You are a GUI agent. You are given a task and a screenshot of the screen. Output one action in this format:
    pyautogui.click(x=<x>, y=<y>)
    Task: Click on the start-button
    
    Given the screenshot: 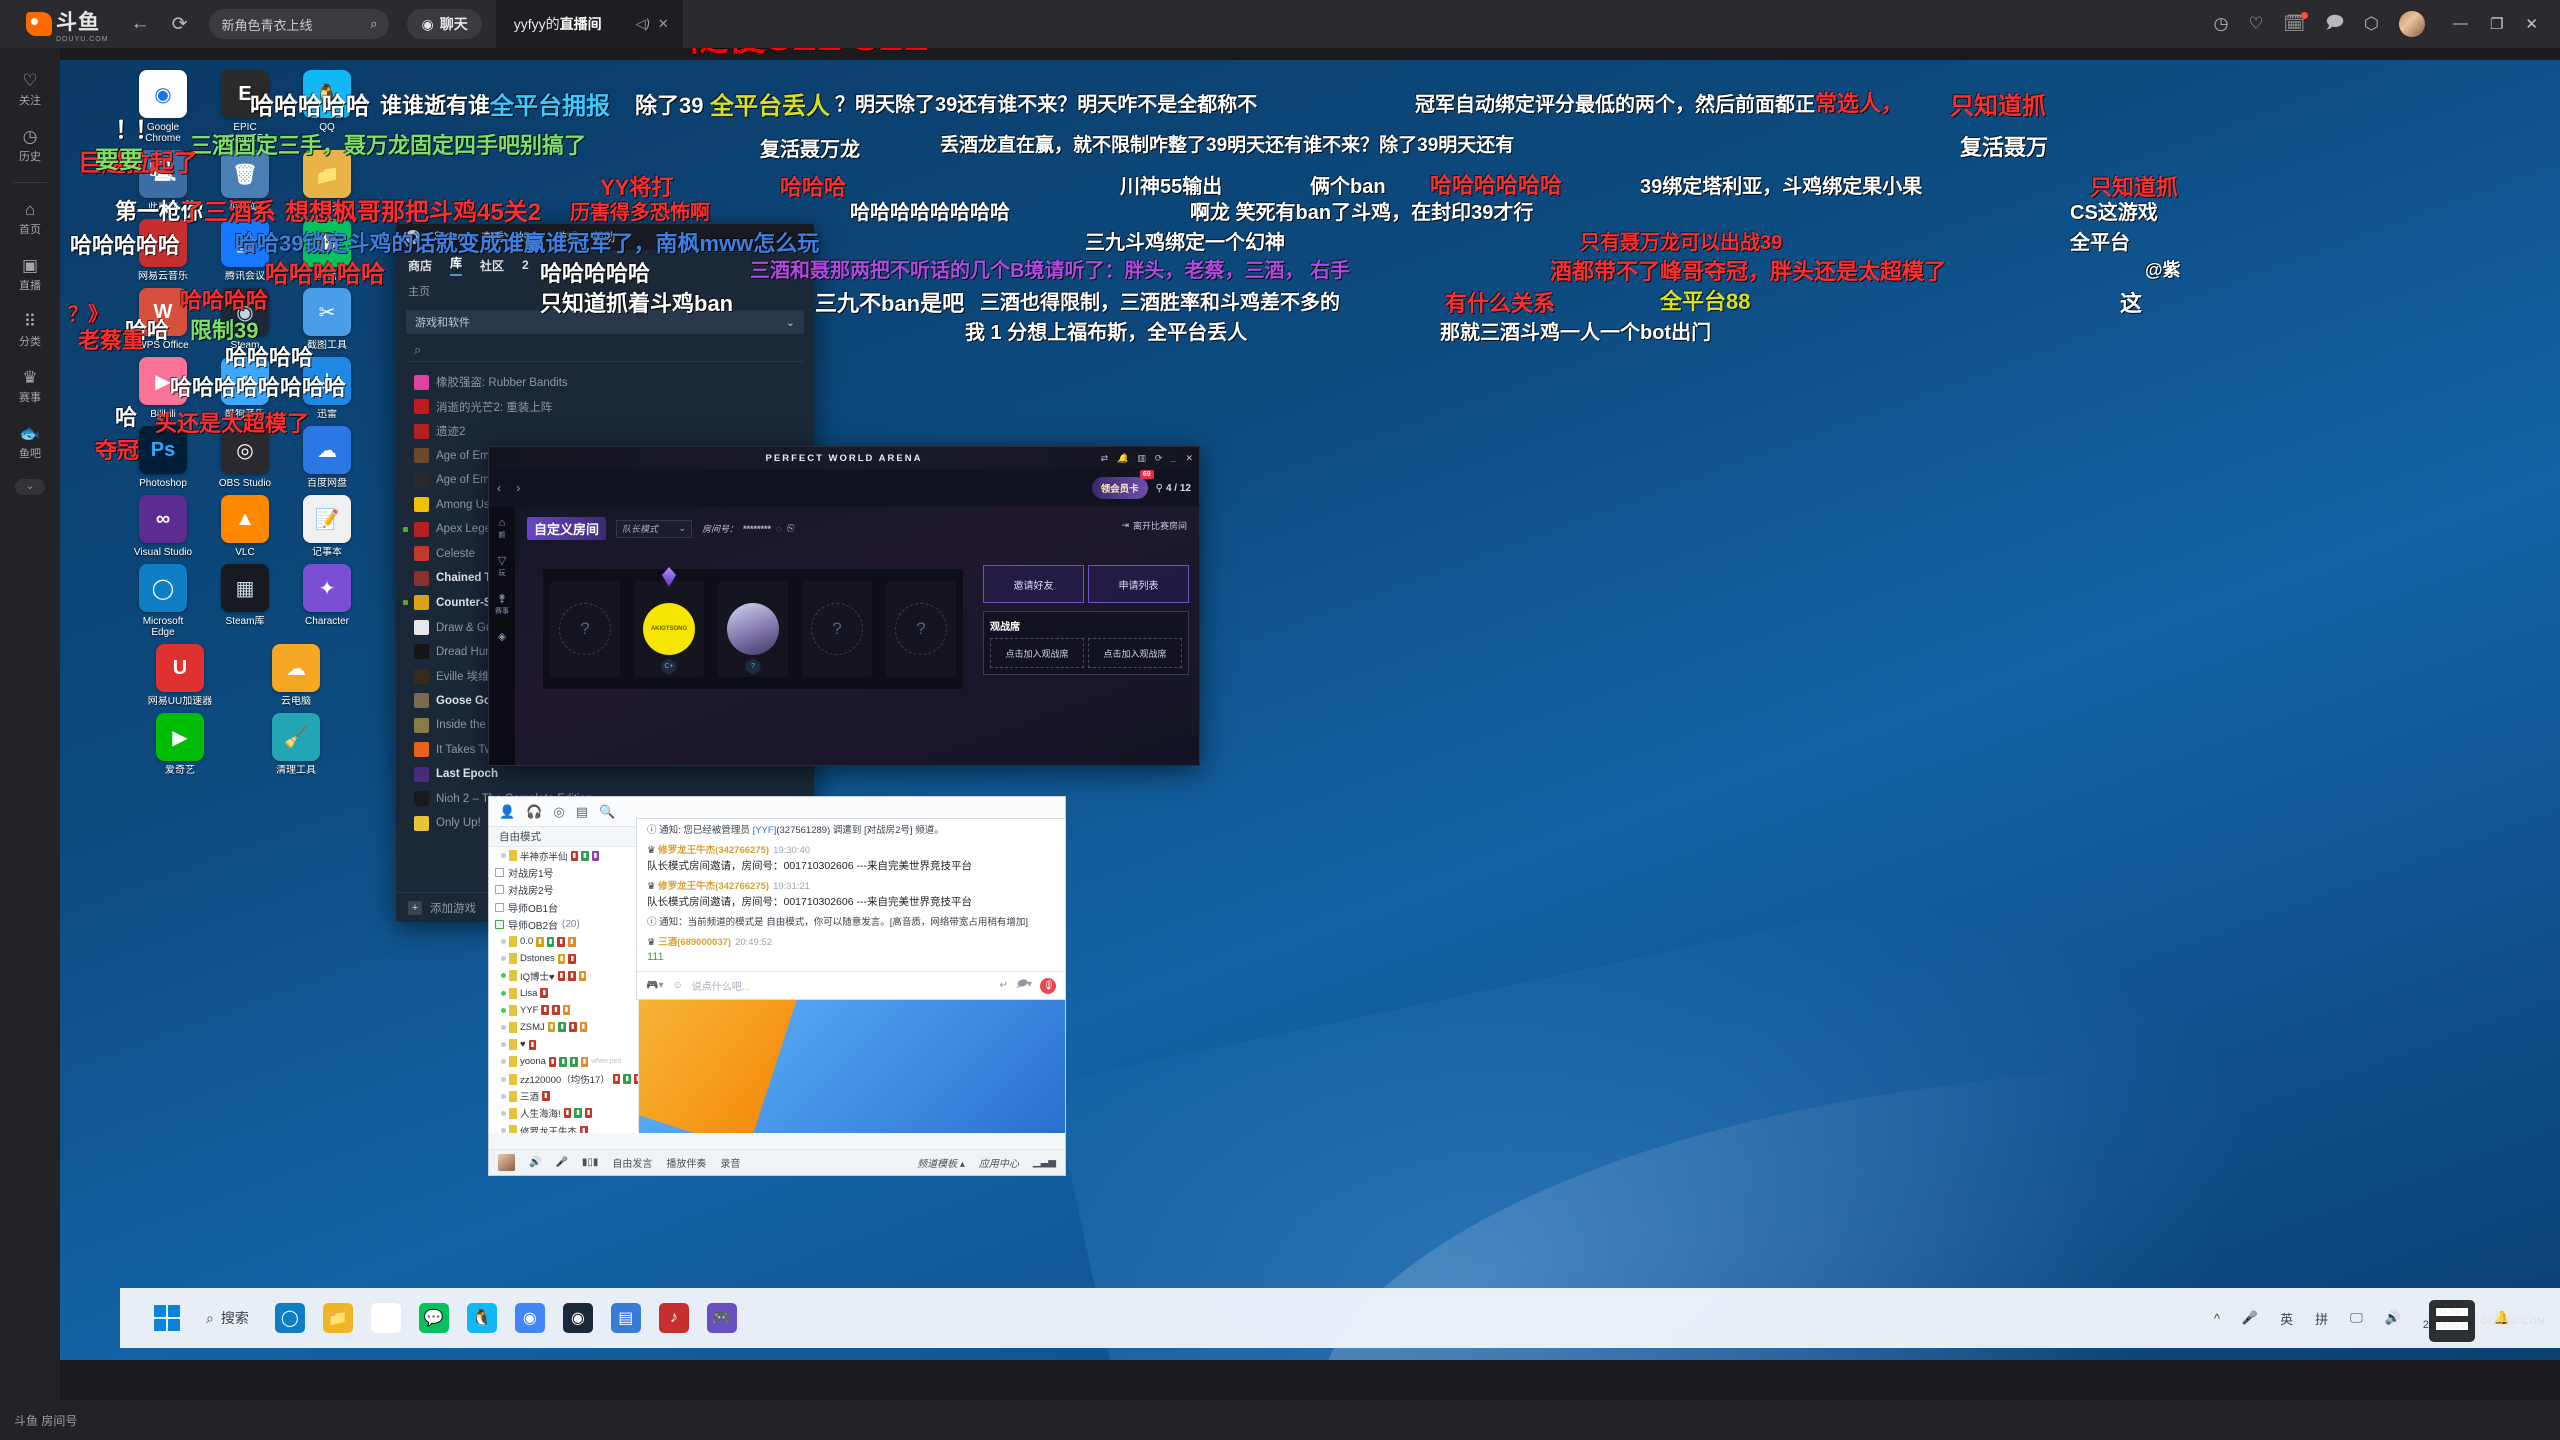 What is the action you would take?
    pyautogui.click(x=167, y=1318)
    